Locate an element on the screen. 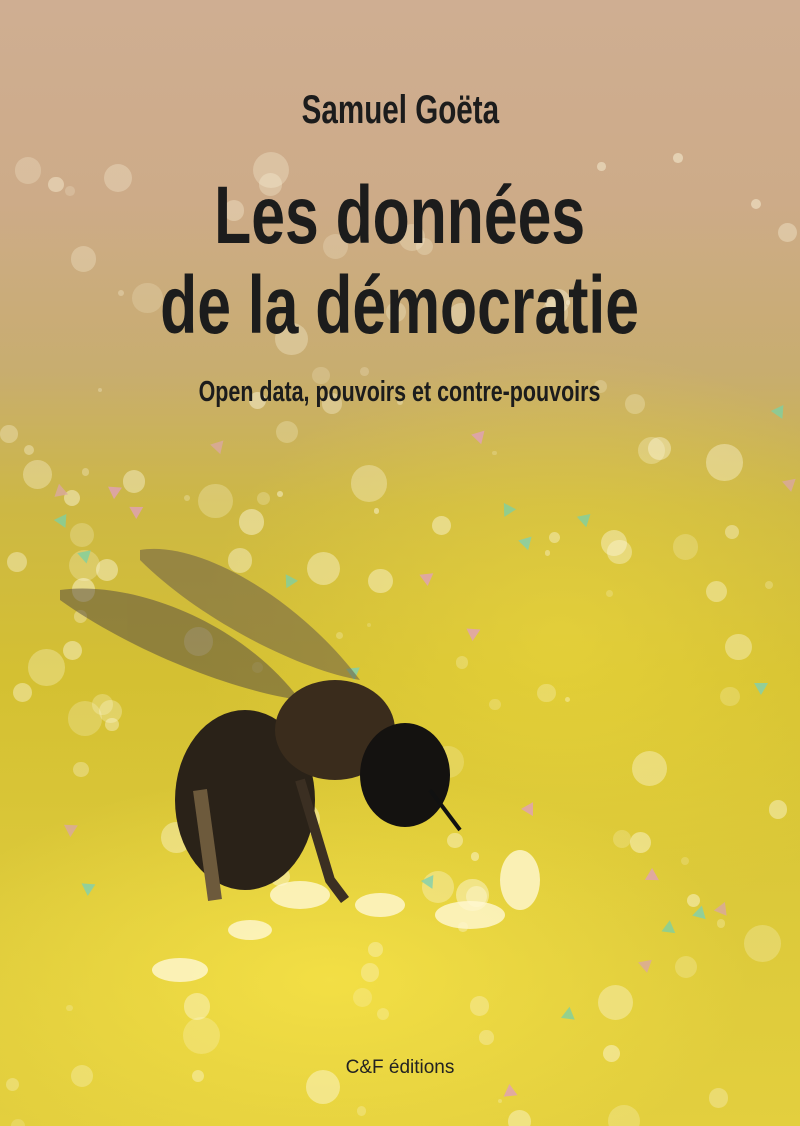 The image size is (800, 1126). title-line-2: de la démocratie is located at coordinates (400, 306).